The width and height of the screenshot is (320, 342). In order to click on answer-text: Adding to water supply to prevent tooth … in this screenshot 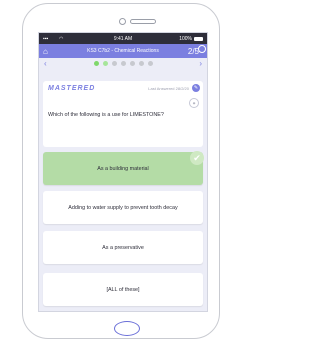, I will do `click(123, 207)`.